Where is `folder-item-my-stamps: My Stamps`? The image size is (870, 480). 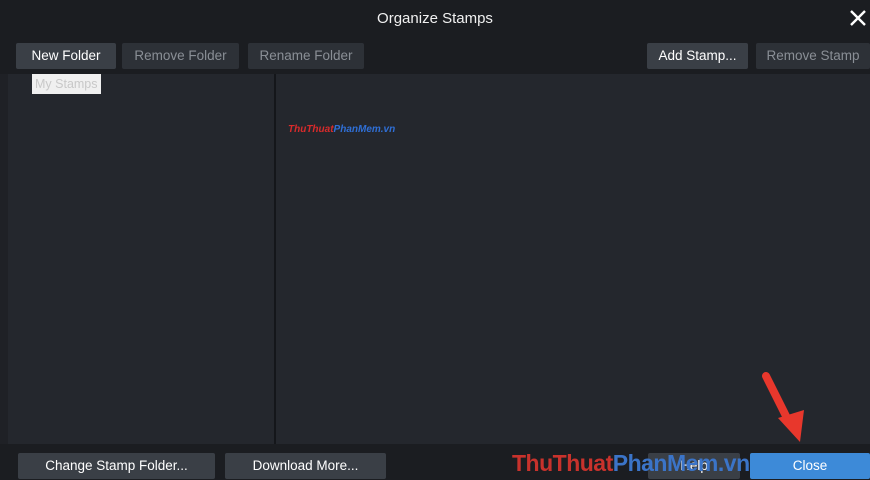
folder-item-my-stamps: My Stamps is located at coordinates (66, 84).